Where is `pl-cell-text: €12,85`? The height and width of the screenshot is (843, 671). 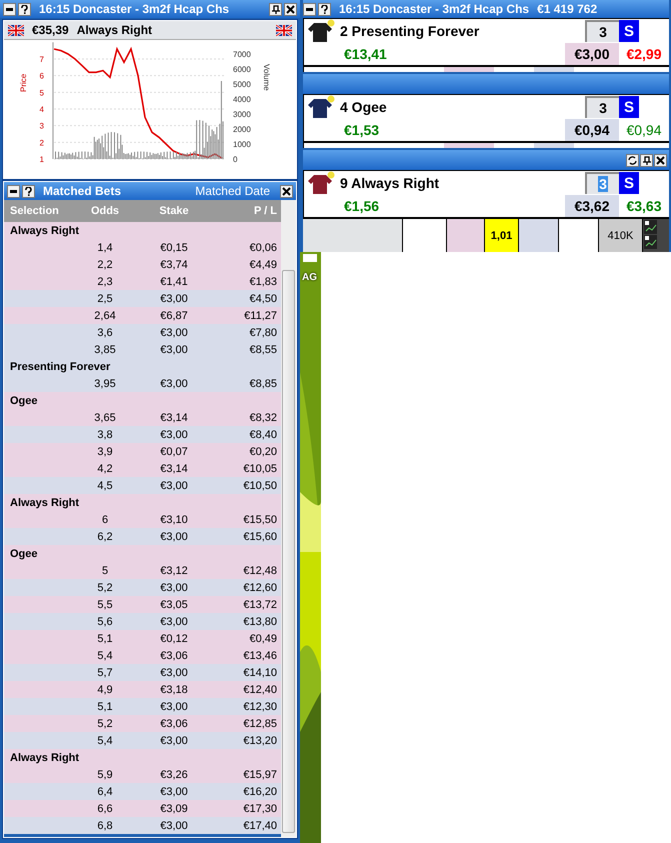 pl-cell-text: €12,85 is located at coordinates (259, 724).